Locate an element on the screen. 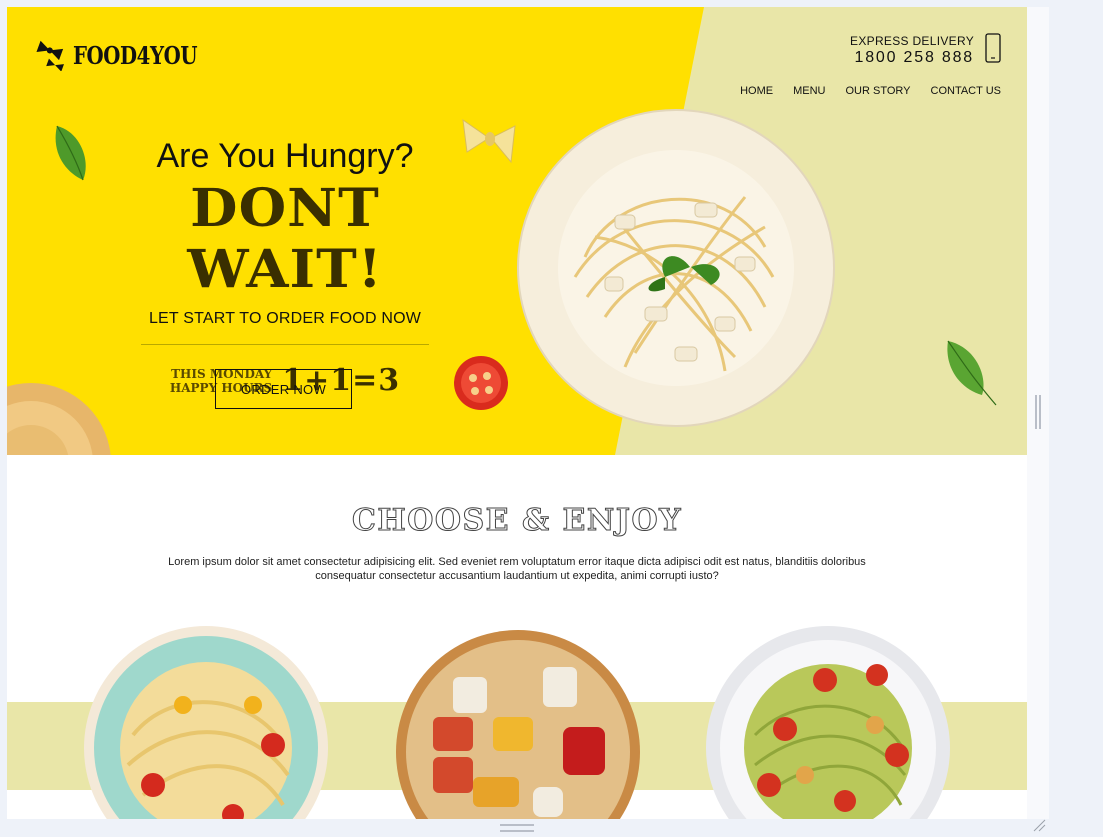 Image resolution: width=1103 pixels, height=837 pixels. dish-zoodles-image is located at coordinates (828, 722).